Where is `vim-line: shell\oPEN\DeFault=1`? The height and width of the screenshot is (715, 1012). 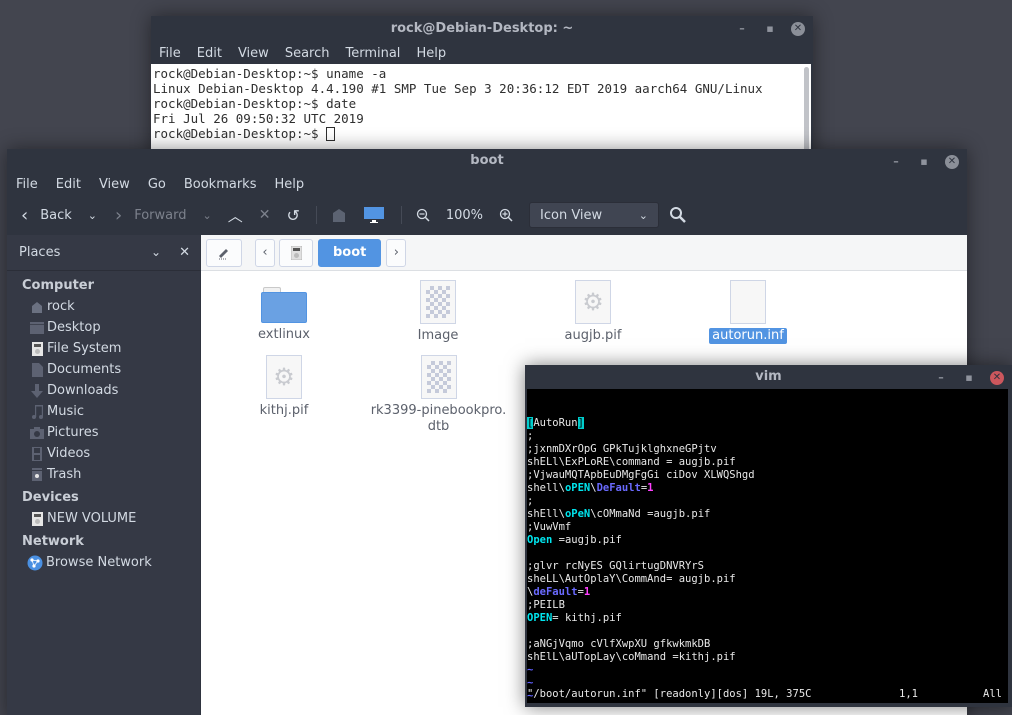
vim-line: shell\oPEN\DeFault=1 is located at coordinates (767, 488).